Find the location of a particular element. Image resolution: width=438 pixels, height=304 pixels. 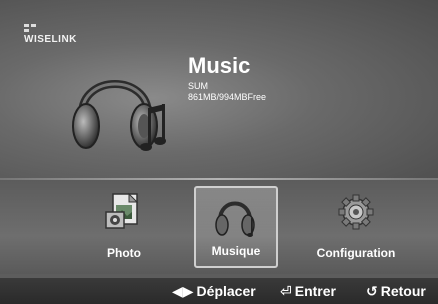

enter-icon: ⏎ is located at coordinates (286, 291).